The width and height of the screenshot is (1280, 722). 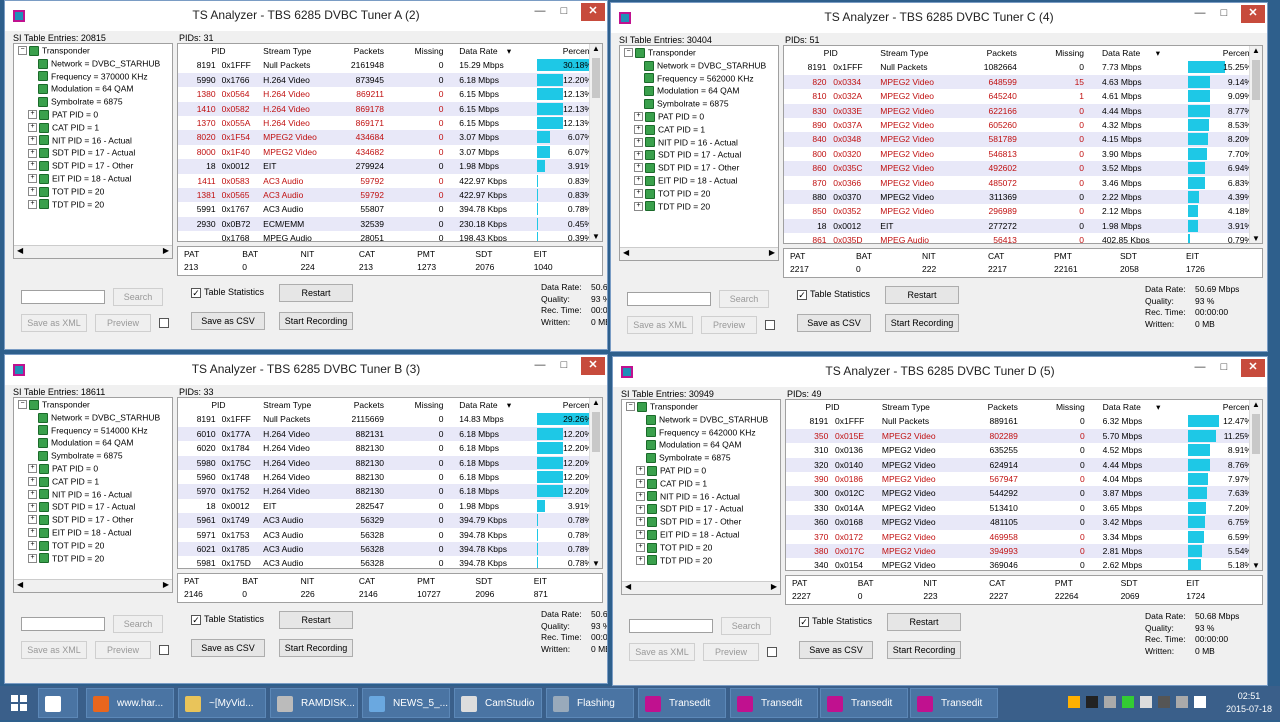 What do you see at coordinates (390, 166) in the screenshot?
I see `table-row: 18 0x0012 EIT 279924 0 1.98 Mbps 3.91%` at bounding box center [390, 166].